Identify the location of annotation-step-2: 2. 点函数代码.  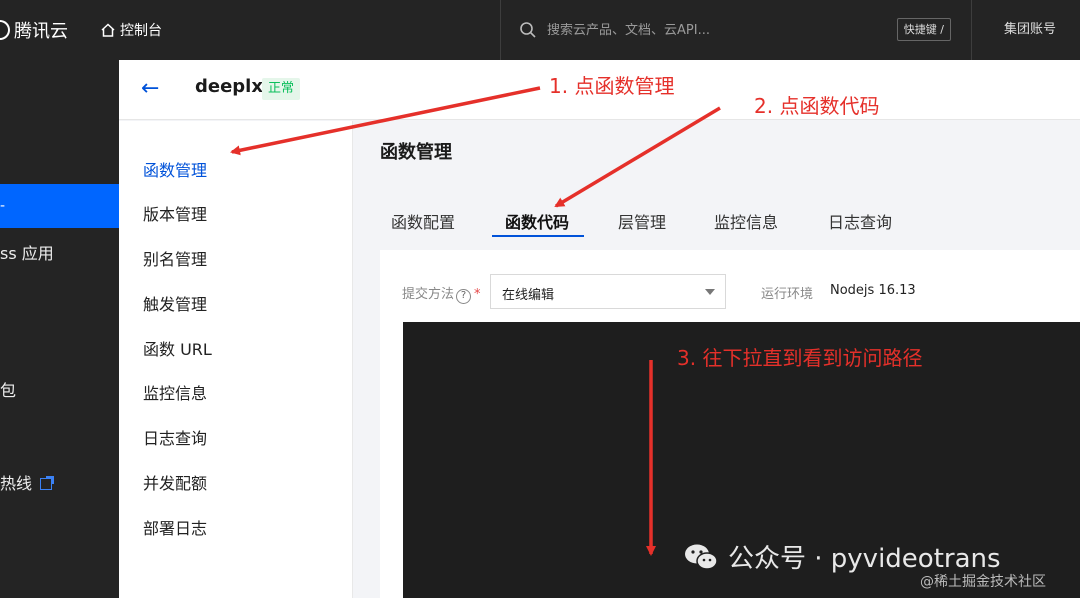
(817, 106).